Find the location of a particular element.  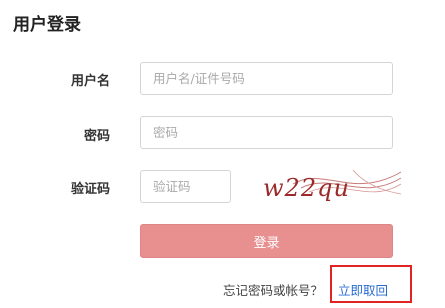

forgot-account-text: 忘记密码或帐号？ is located at coordinates (273, 290).